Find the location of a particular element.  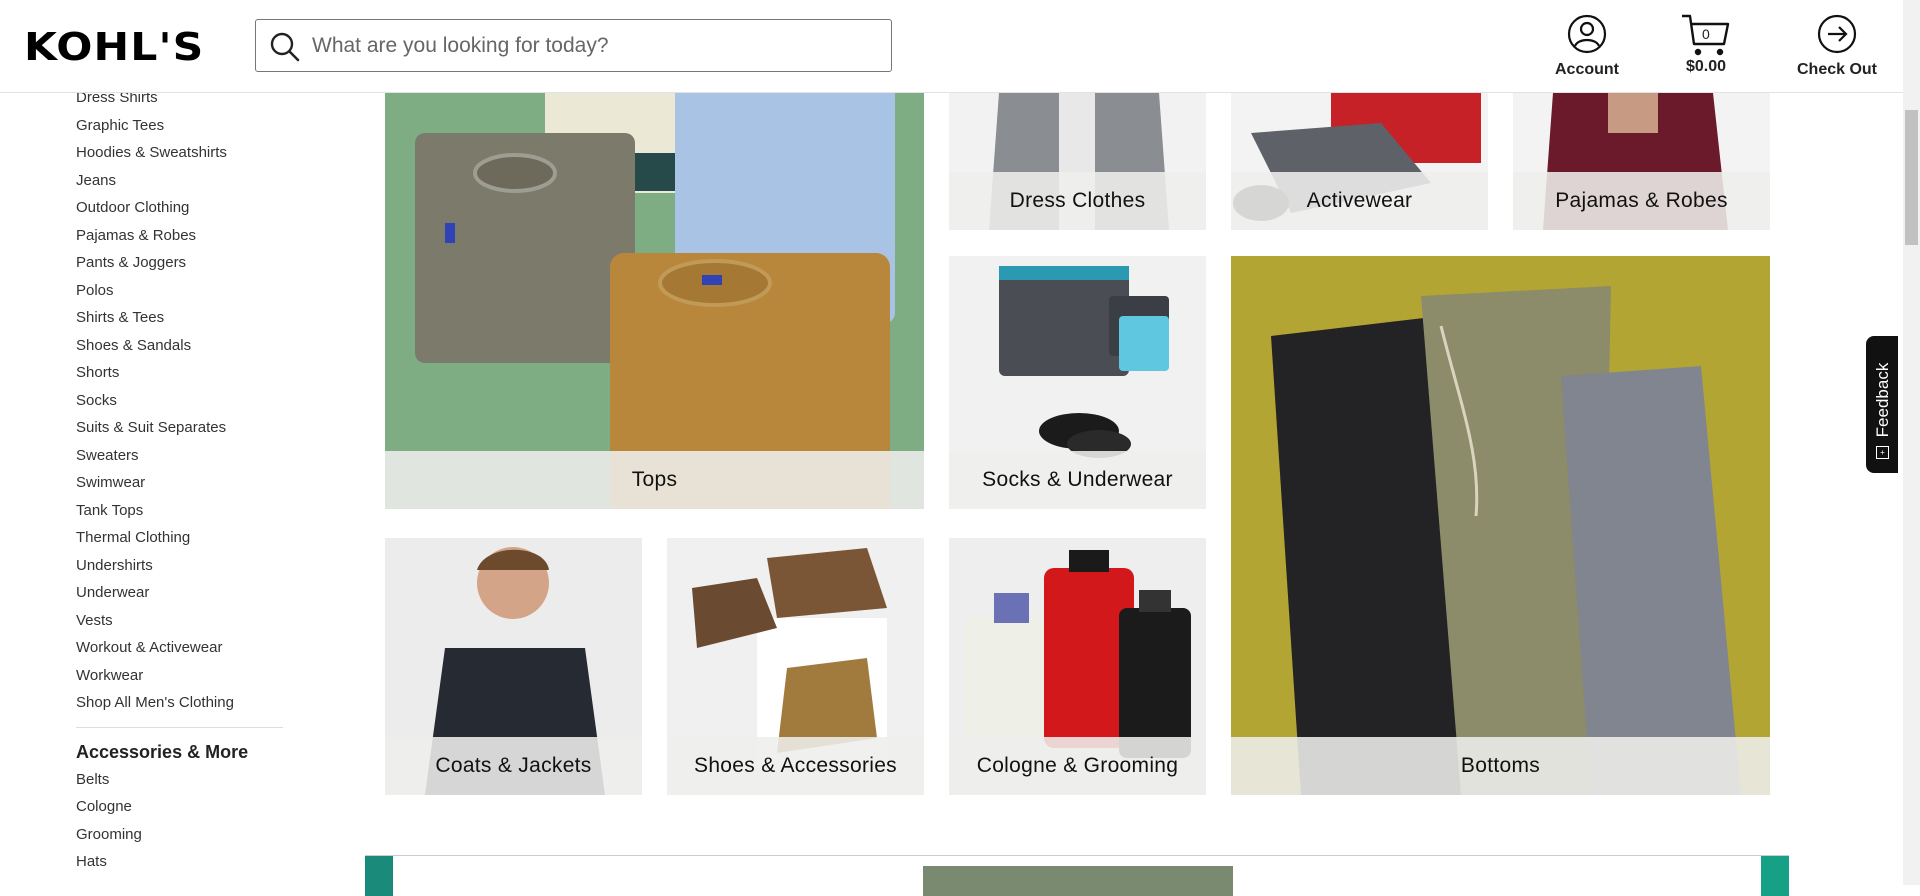

sidebar-item-sweaters: Sweaters is located at coordinates (181, 460).